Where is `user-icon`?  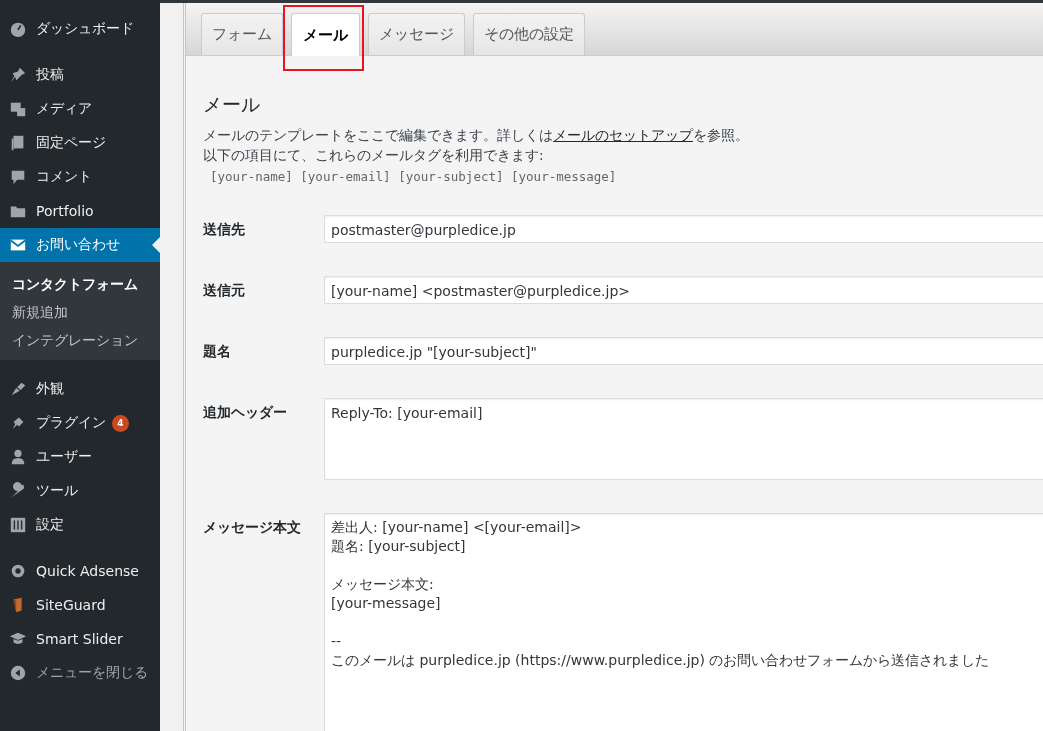
user-icon is located at coordinates (18, 457).